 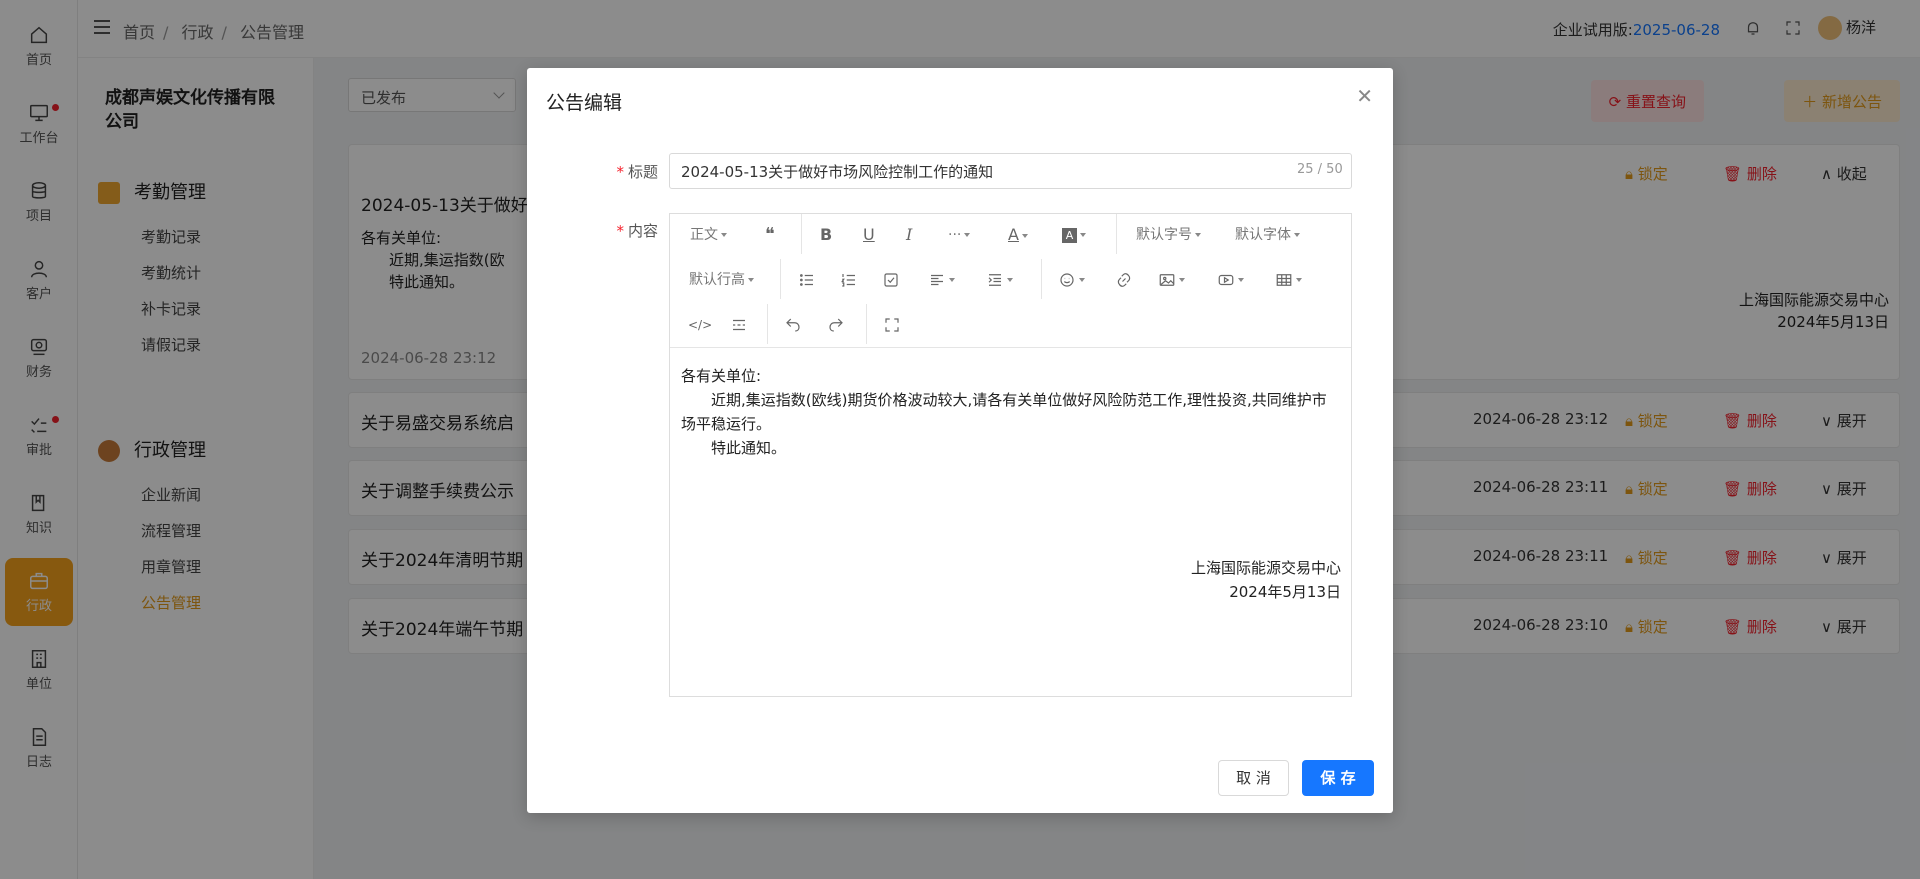 I want to click on quote-icon: ❝, so click(x=770, y=235).